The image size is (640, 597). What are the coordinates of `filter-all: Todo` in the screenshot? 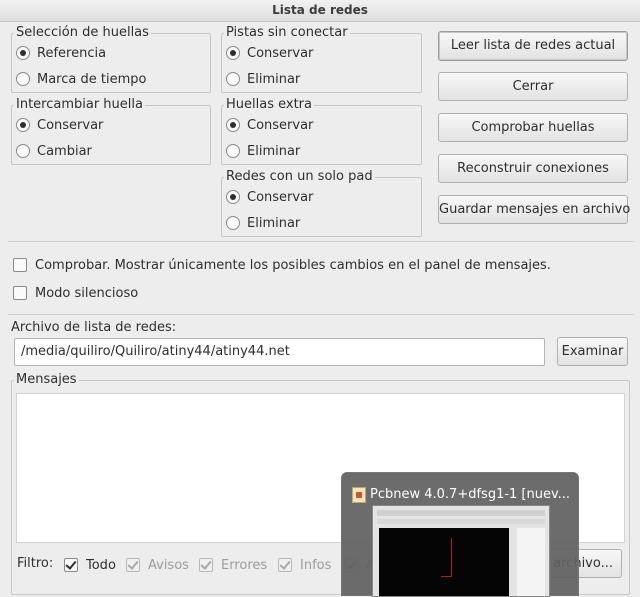 It's located at (90, 565).